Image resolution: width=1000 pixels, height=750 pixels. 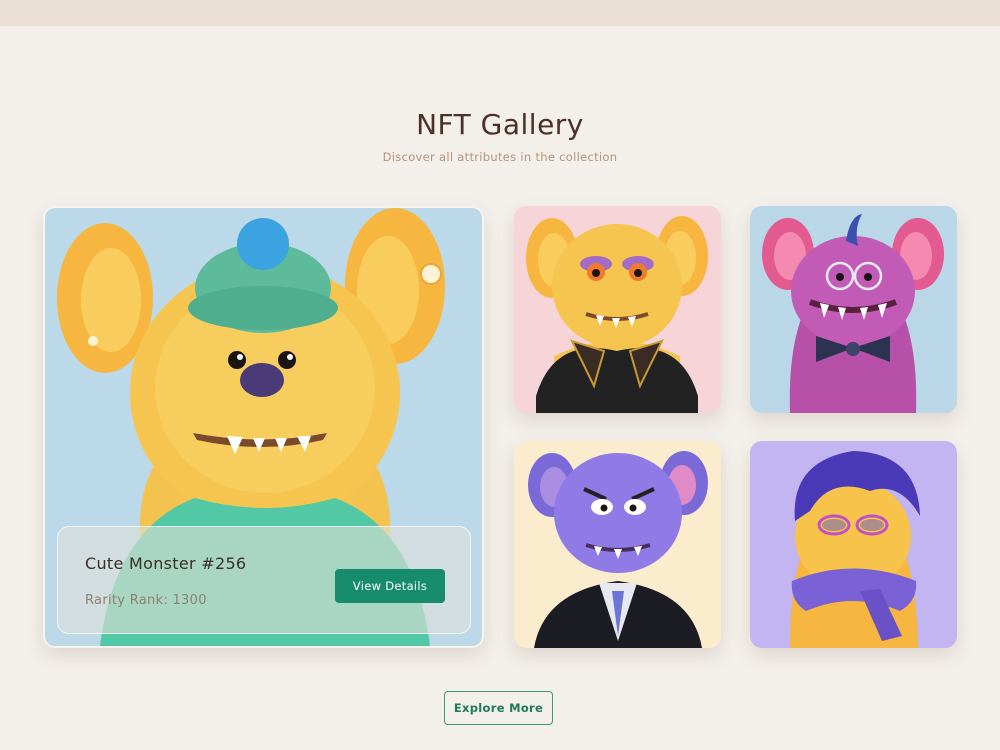 I want to click on explore-more-button: Explore More, so click(x=498, y=708).